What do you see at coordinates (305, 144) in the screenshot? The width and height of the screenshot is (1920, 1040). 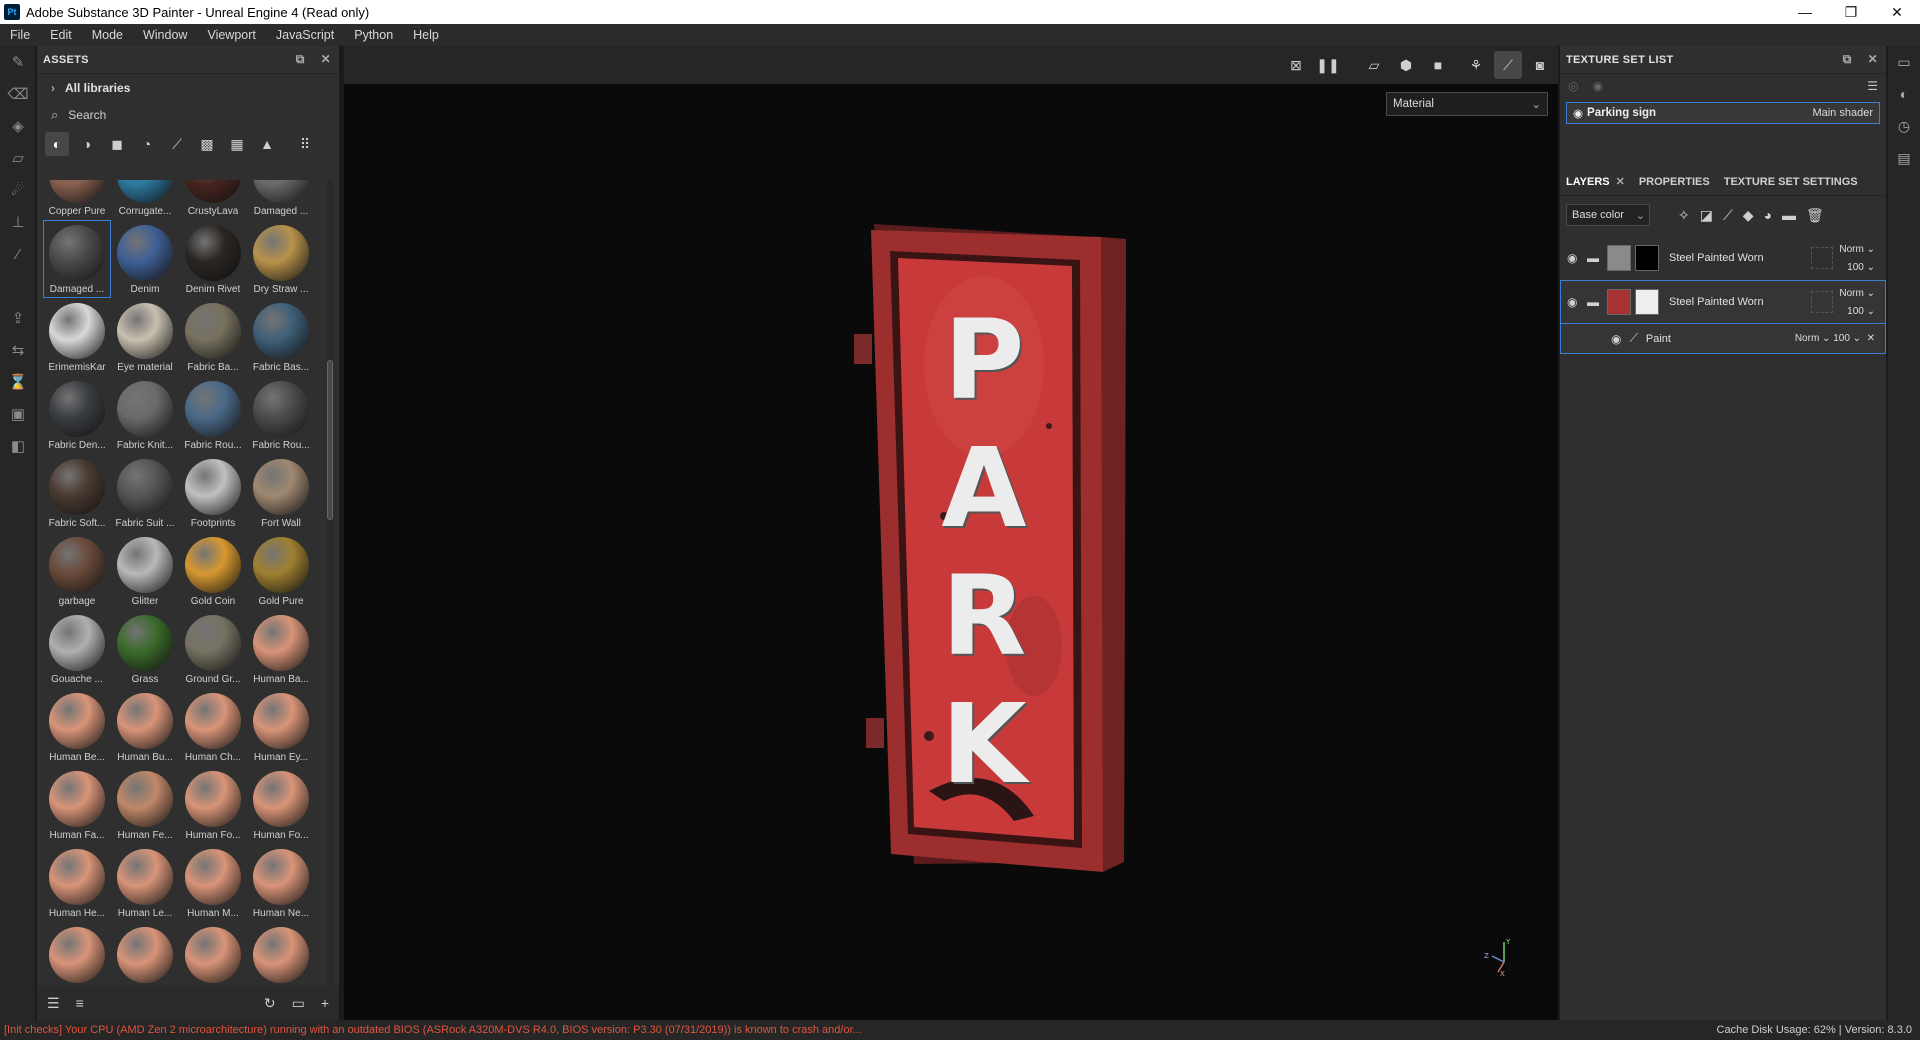 I see `grid-view-icon: ⠿` at bounding box center [305, 144].